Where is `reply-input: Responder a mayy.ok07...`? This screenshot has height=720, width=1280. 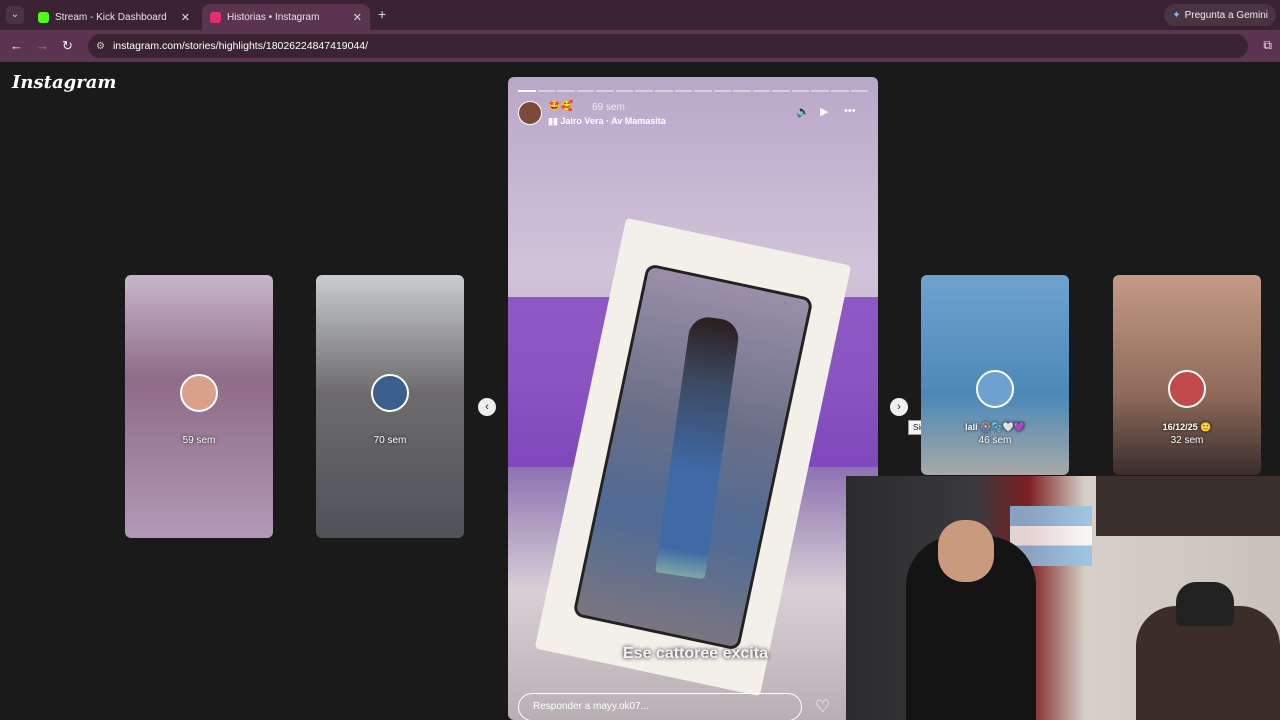
reply-input: Responder a mayy.ok07... is located at coordinates (660, 706).